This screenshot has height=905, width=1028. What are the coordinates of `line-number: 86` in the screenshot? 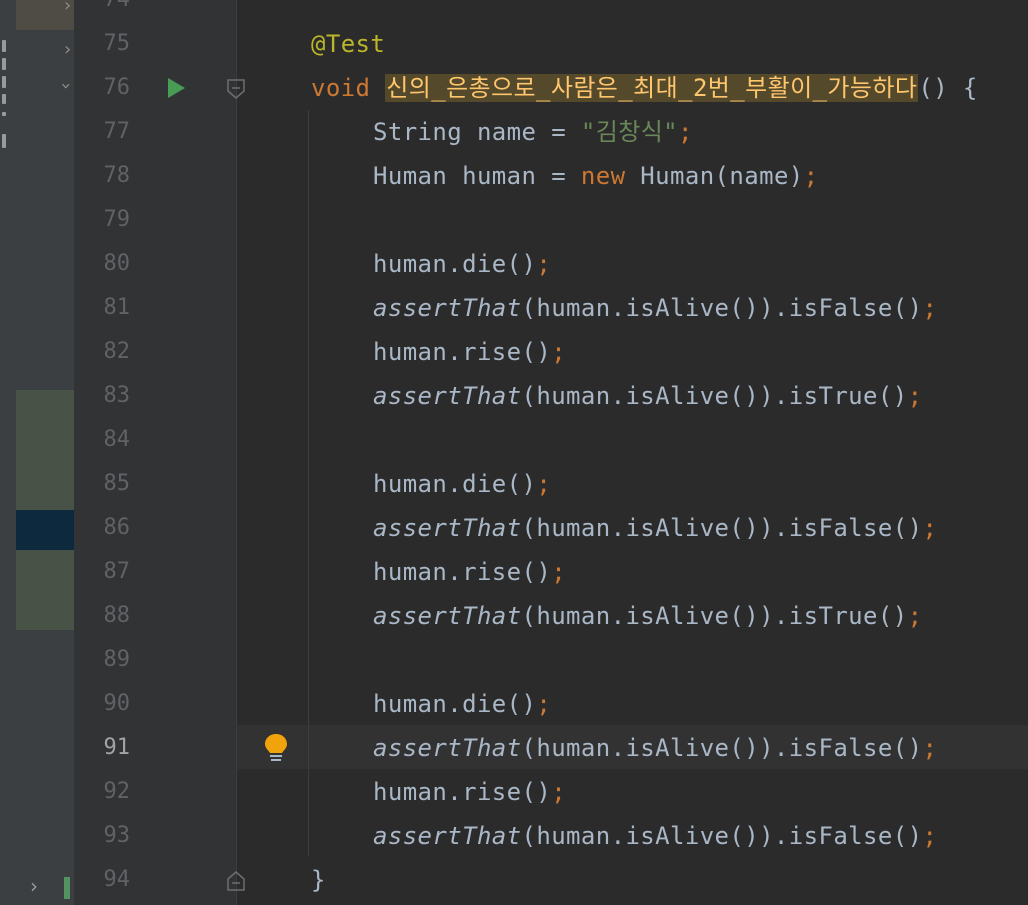 It's located at (117, 527).